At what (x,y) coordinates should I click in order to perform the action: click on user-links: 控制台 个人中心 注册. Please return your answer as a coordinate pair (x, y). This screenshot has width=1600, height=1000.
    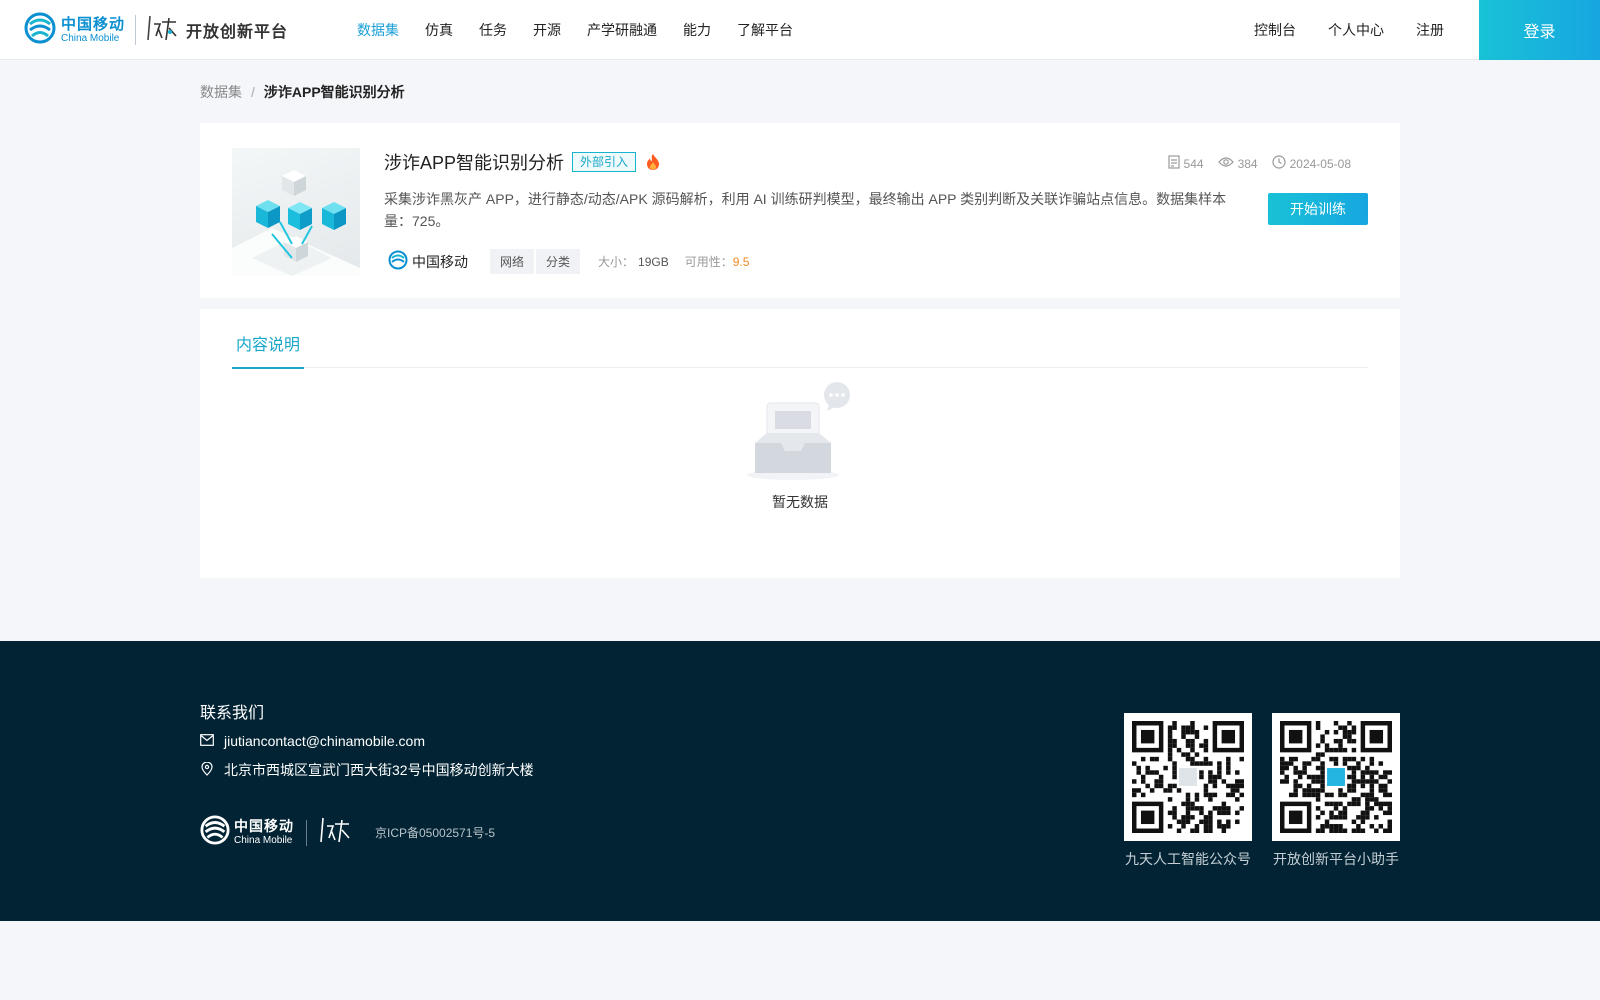
    Looking at the image, I should click on (1365, 30).